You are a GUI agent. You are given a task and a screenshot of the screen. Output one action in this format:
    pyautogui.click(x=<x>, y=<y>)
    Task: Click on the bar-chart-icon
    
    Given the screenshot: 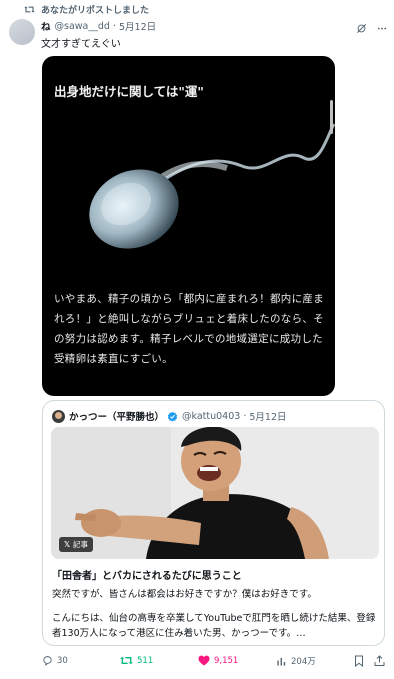 What is the action you would take?
    pyautogui.click(x=281, y=661)
    